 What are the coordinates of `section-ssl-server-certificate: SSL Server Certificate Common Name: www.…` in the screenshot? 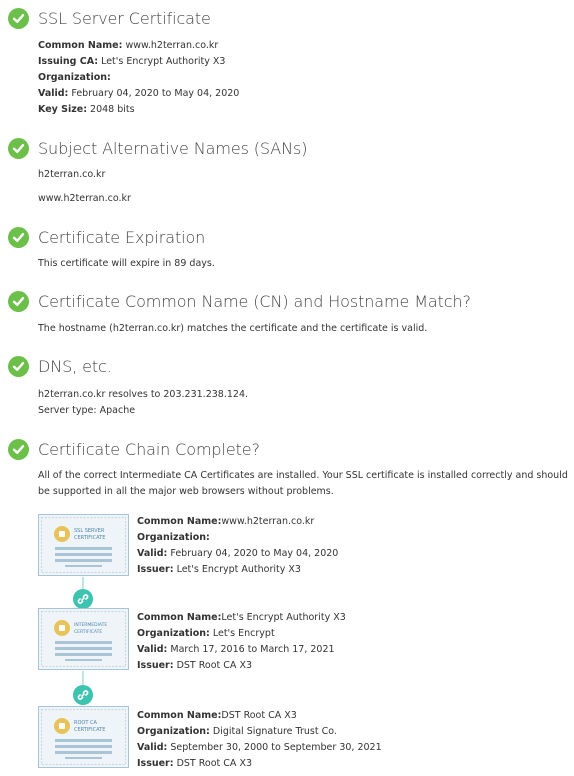 It's located at (287, 64).